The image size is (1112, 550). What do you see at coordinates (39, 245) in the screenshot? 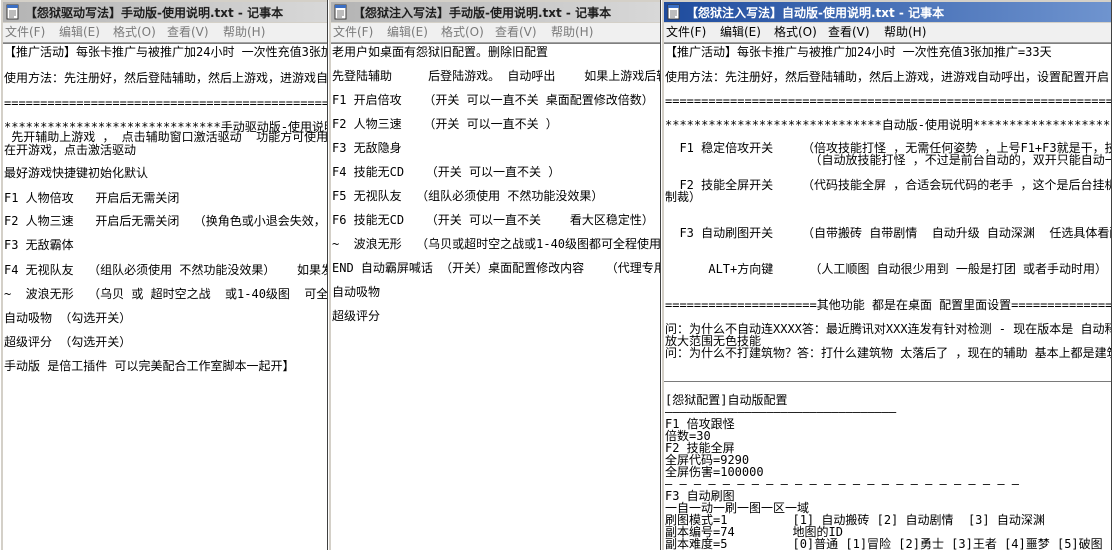
I see `text-line: F3 无敌霸体` at bounding box center [39, 245].